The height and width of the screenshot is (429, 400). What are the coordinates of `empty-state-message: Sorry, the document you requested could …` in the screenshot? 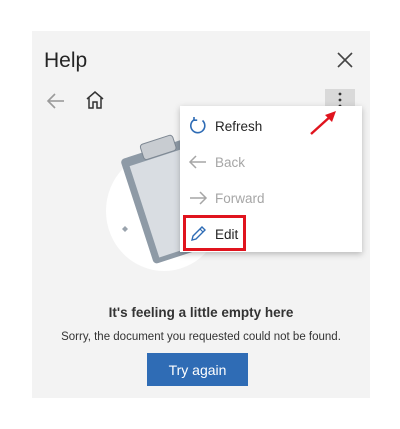 It's located at (201, 337).